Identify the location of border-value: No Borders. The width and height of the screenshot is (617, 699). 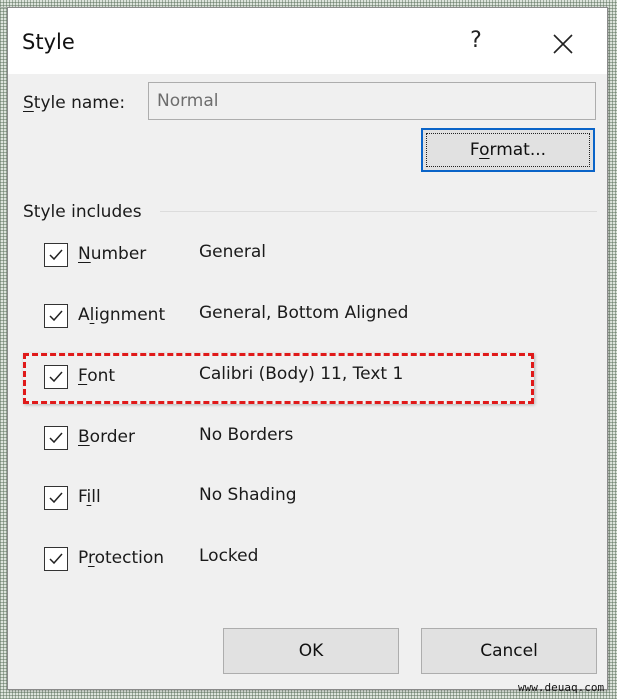
(246, 435).